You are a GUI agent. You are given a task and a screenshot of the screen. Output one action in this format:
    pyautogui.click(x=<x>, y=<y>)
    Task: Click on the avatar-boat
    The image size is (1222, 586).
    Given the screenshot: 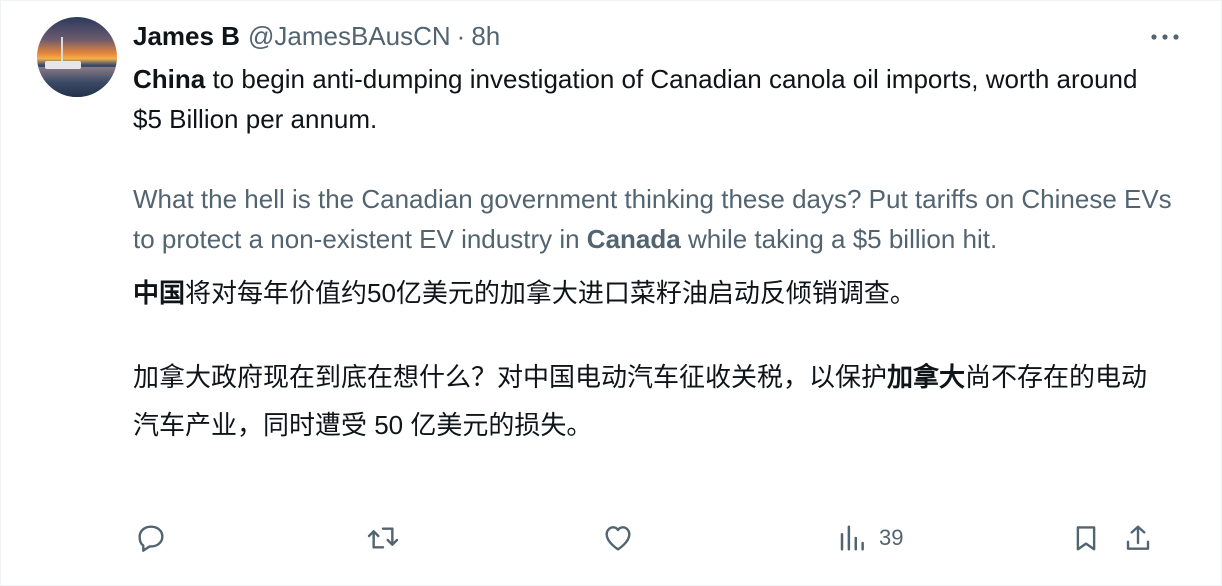 What is the action you would take?
    pyautogui.click(x=63, y=65)
    